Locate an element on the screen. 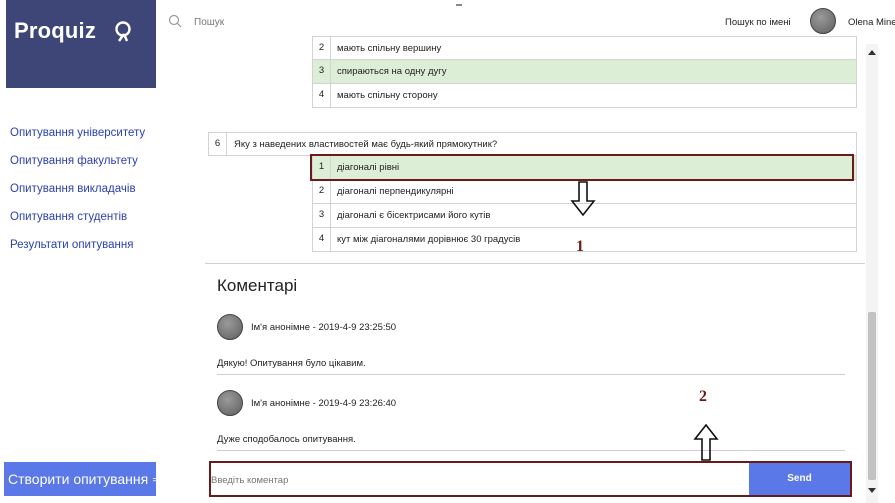  sidebar-item-teachers: Опитування викладачів is located at coordinates (77, 196).